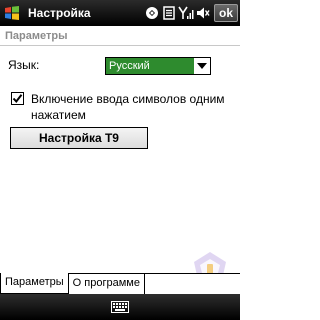 This screenshot has width=320, height=320. Describe the element at coordinates (168, 13) in the screenshot. I see `notification-icon` at that location.